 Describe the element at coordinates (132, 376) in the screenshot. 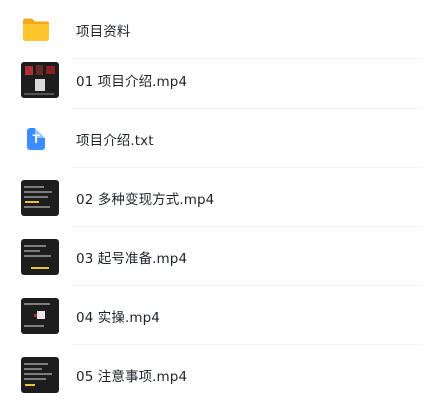

I see `file-name: 05 注意事项.mp4` at that location.